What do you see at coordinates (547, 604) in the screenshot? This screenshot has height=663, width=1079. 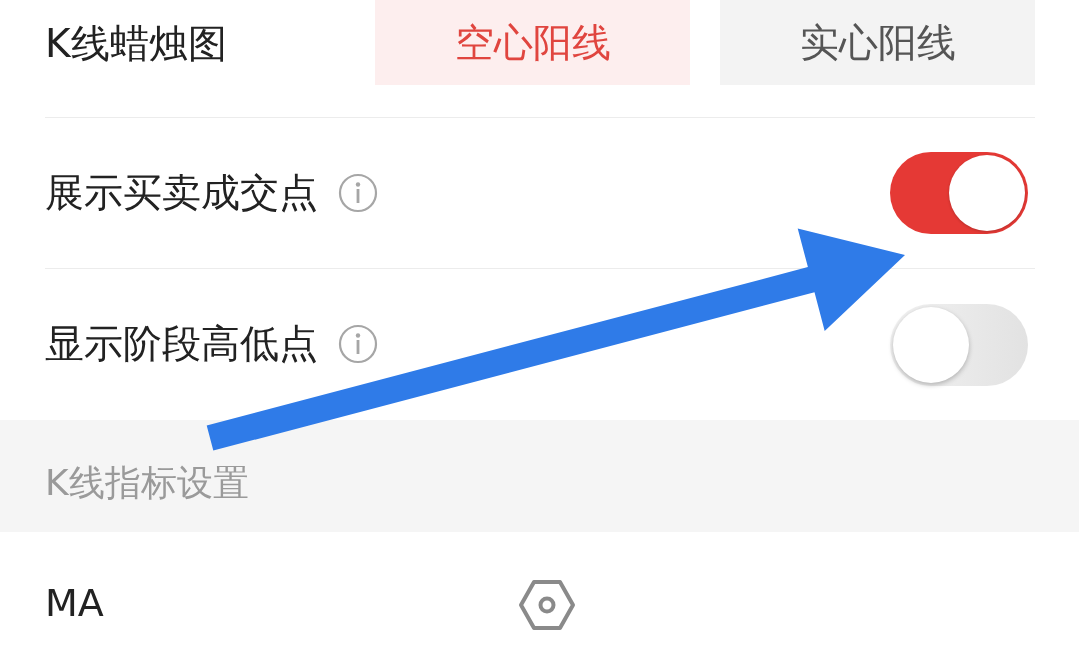 I see `hexagon-settings-icon` at bounding box center [547, 604].